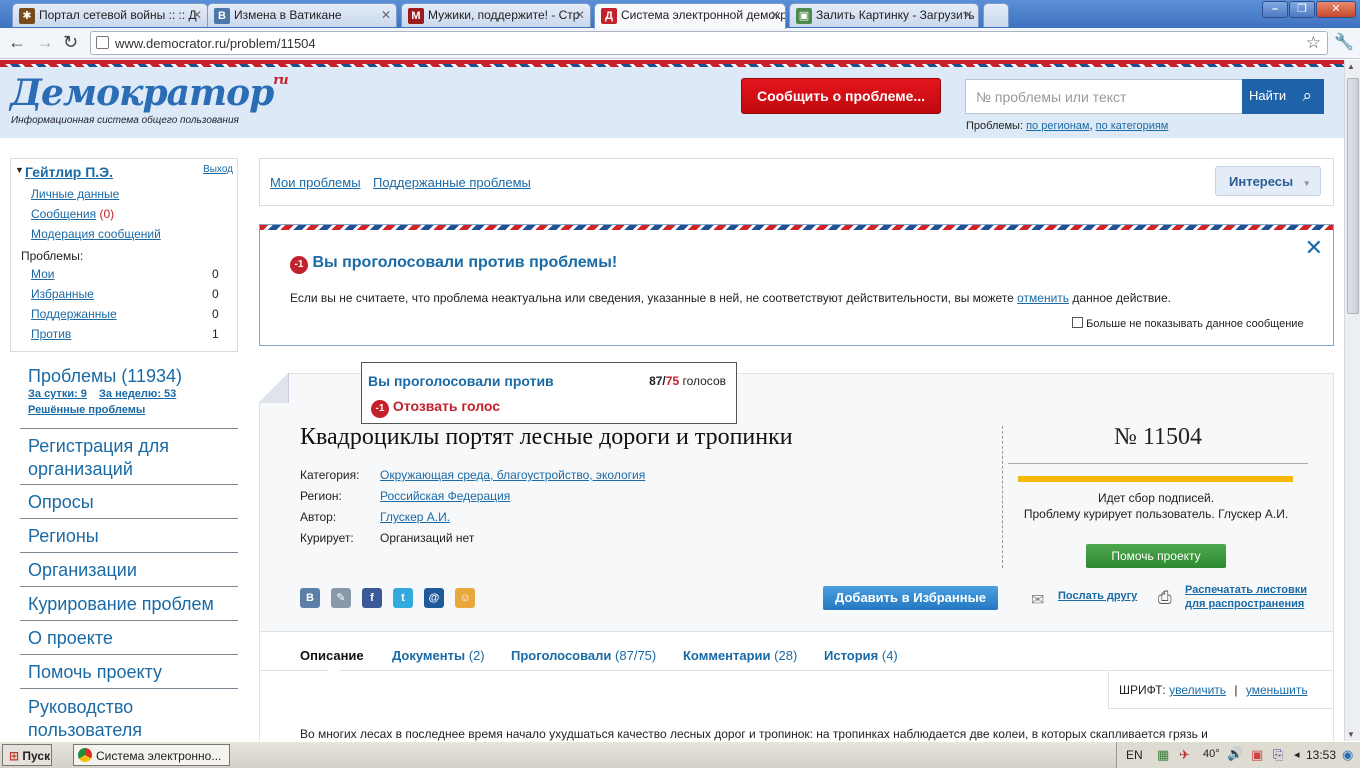  What do you see at coordinates (1043, 298) in the screenshot?
I see `cancel-vote-link: отменить` at bounding box center [1043, 298].